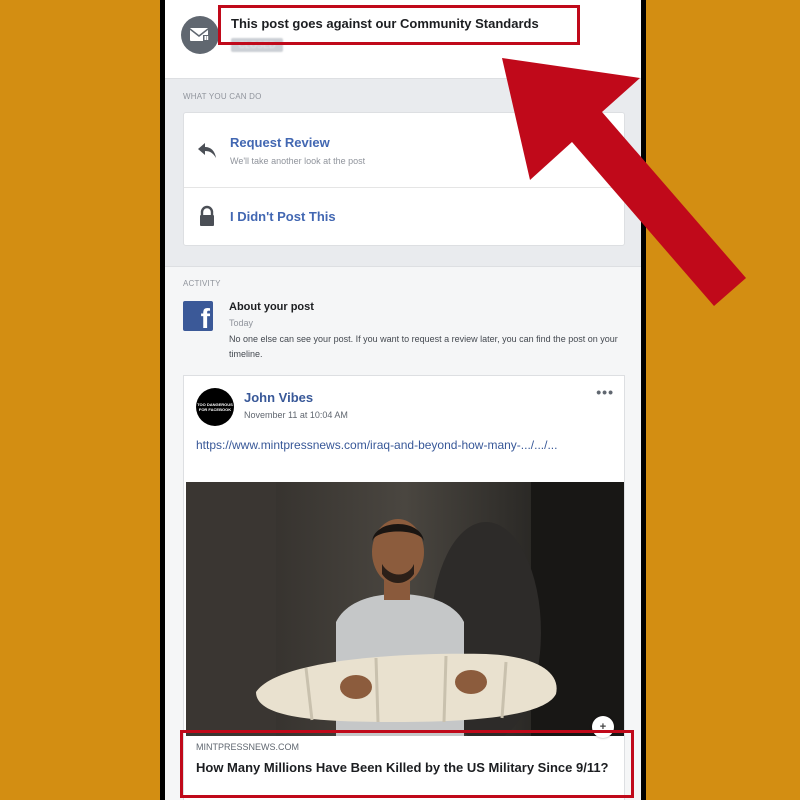  I want to click on activity-label: ACTIVITY, so click(202, 283).